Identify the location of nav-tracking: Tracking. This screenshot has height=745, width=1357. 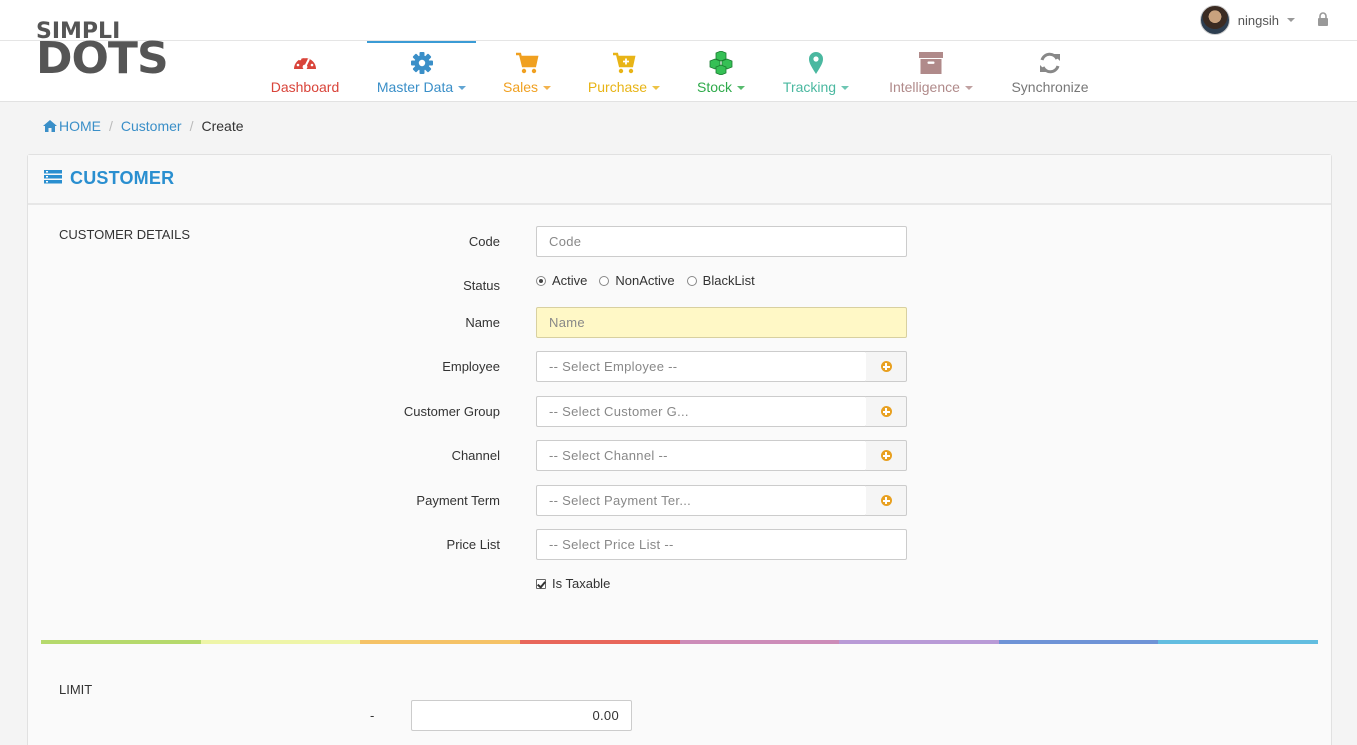
(816, 71).